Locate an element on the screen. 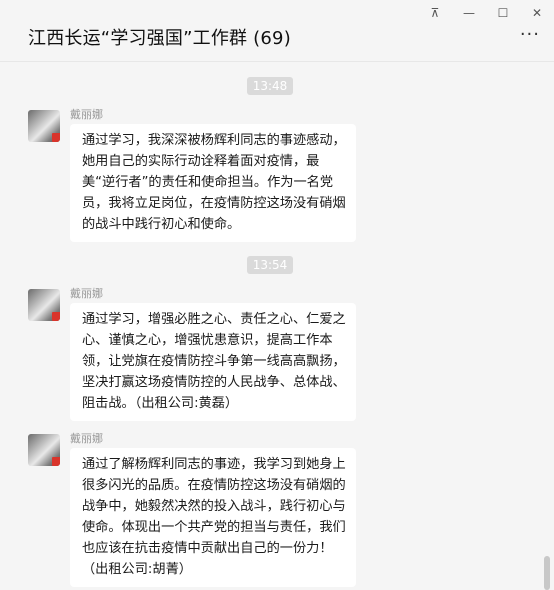  pin-icon: ⊼ is located at coordinates (435, 13).